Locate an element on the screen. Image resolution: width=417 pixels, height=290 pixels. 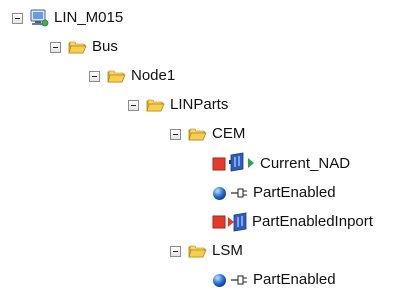
tree-leaf-current-nad: Current_NAD is located at coordinates (281, 164).